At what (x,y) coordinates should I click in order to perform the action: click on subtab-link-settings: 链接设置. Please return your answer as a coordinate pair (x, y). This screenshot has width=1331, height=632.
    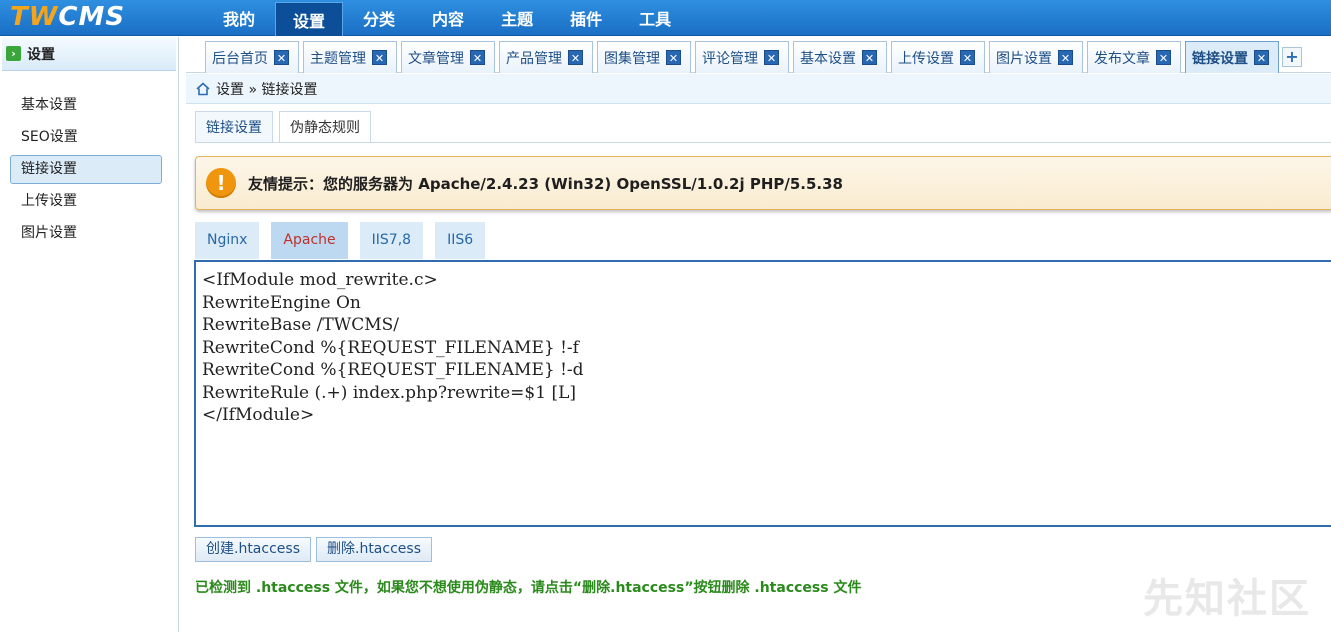
    Looking at the image, I should click on (234, 127).